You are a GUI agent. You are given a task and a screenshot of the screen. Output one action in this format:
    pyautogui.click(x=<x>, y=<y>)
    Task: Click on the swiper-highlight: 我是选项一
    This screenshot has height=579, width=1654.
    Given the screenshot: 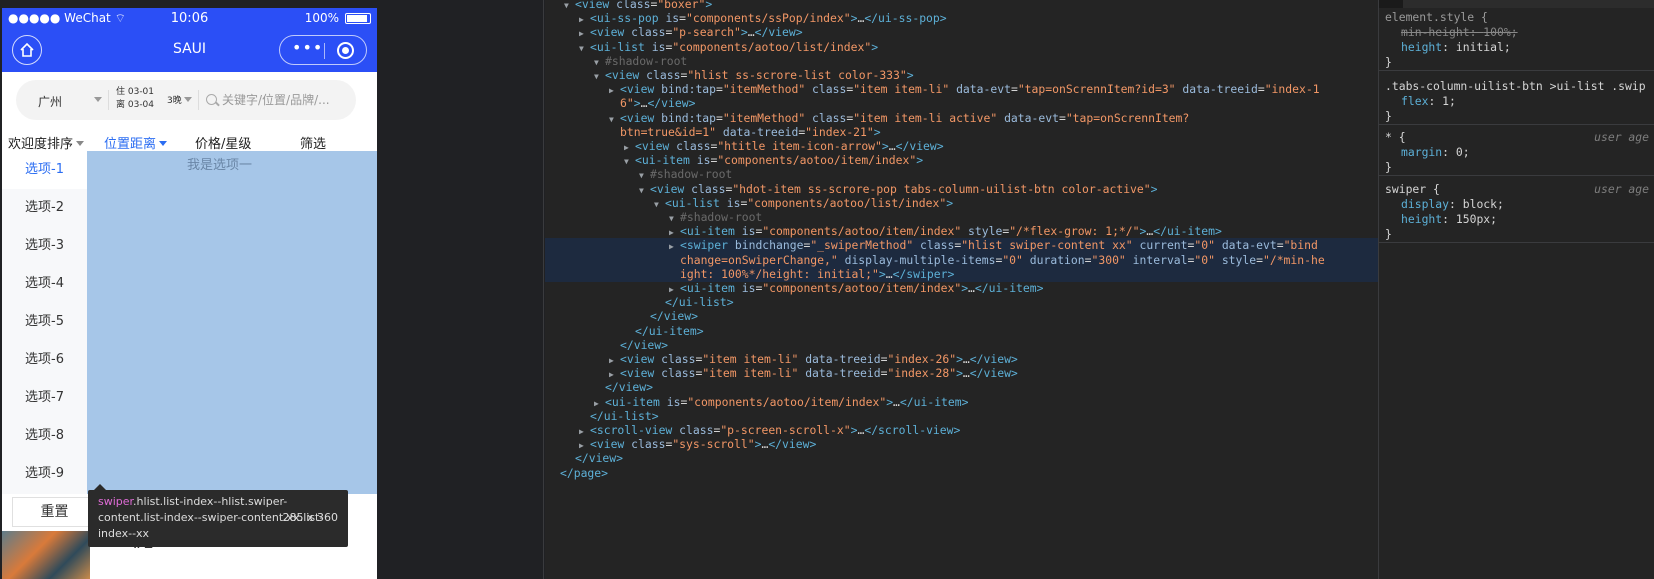 What is the action you would take?
    pyautogui.click(x=232, y=322)
    